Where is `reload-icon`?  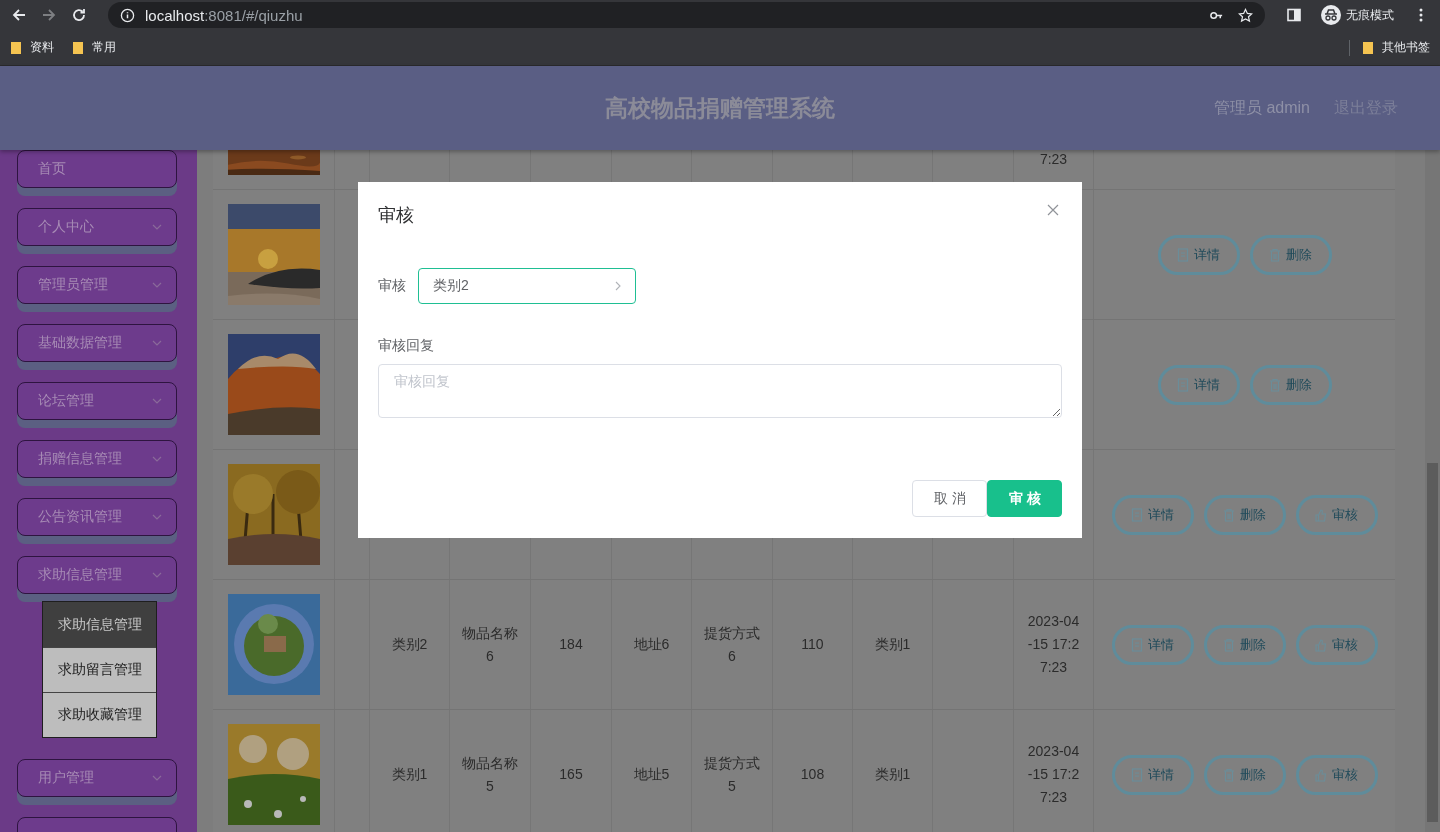 reload-icon is located at coordinates (79, 15).